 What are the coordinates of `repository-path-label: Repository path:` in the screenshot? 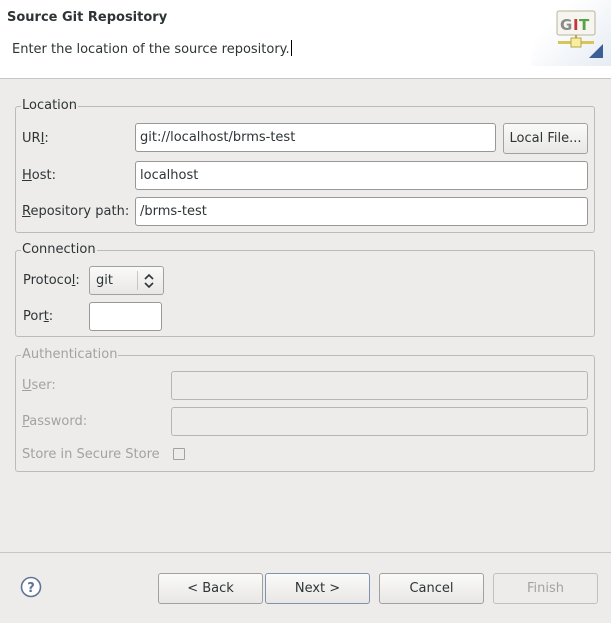 It's located at (76, 211).